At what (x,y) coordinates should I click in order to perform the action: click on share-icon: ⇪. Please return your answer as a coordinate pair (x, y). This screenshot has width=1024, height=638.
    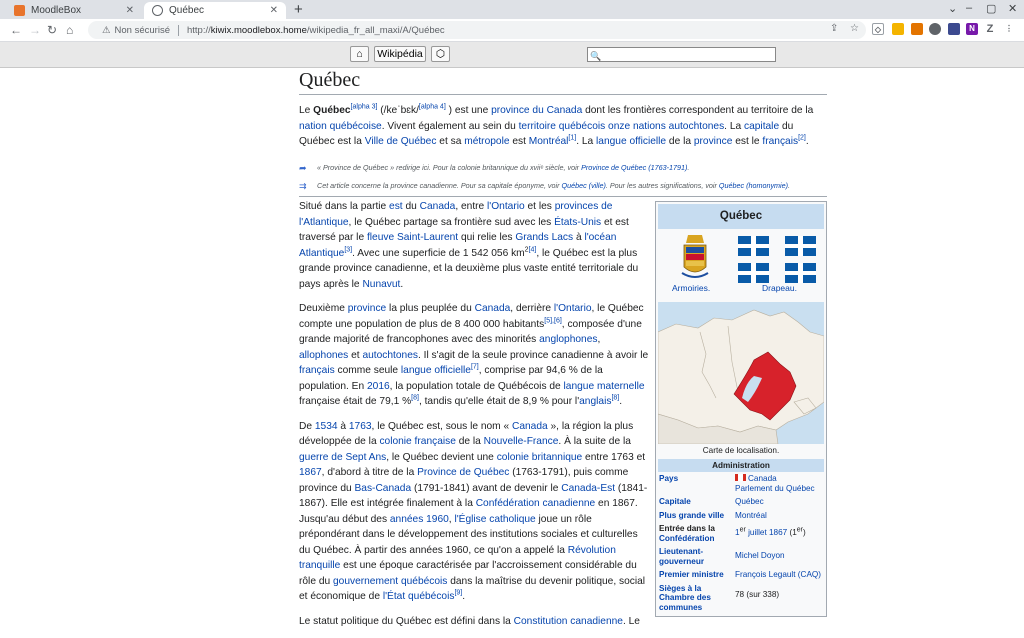
    Looking at the image, I should click on (834, 28).